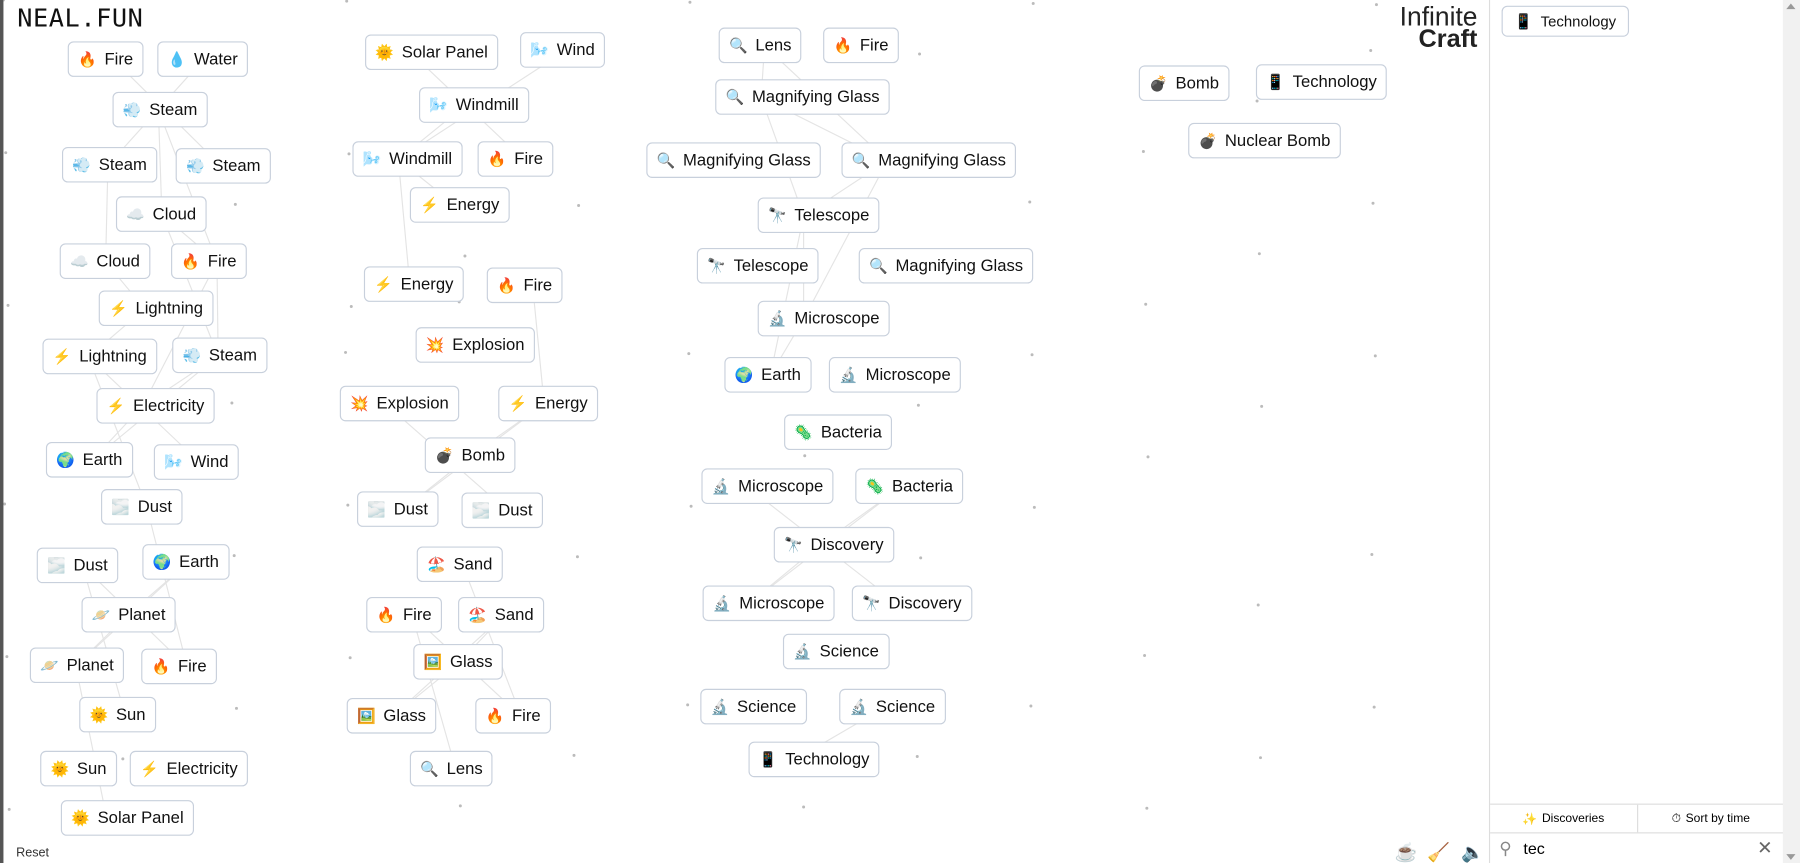 The height and width of the screenshot is (863, 1800). I want to click on element-nuclear-bomb: 💣 Nuclear Bomb, so click(1264, 140).